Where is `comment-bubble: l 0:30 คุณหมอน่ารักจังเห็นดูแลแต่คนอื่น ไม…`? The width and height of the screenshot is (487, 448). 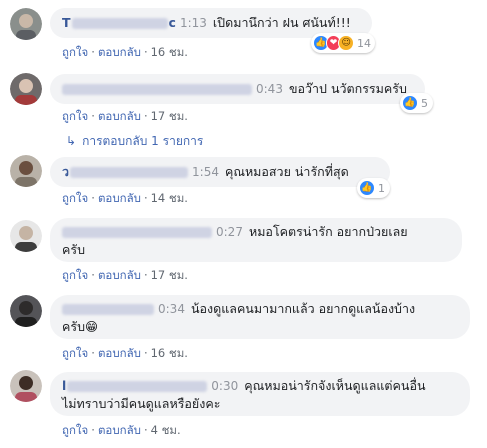 comment-bubble: l 0:30 คุณหมอน่ารักจังเห็นดูแลแต่คนอื่น ไม… is located at coordinates (260, 394).